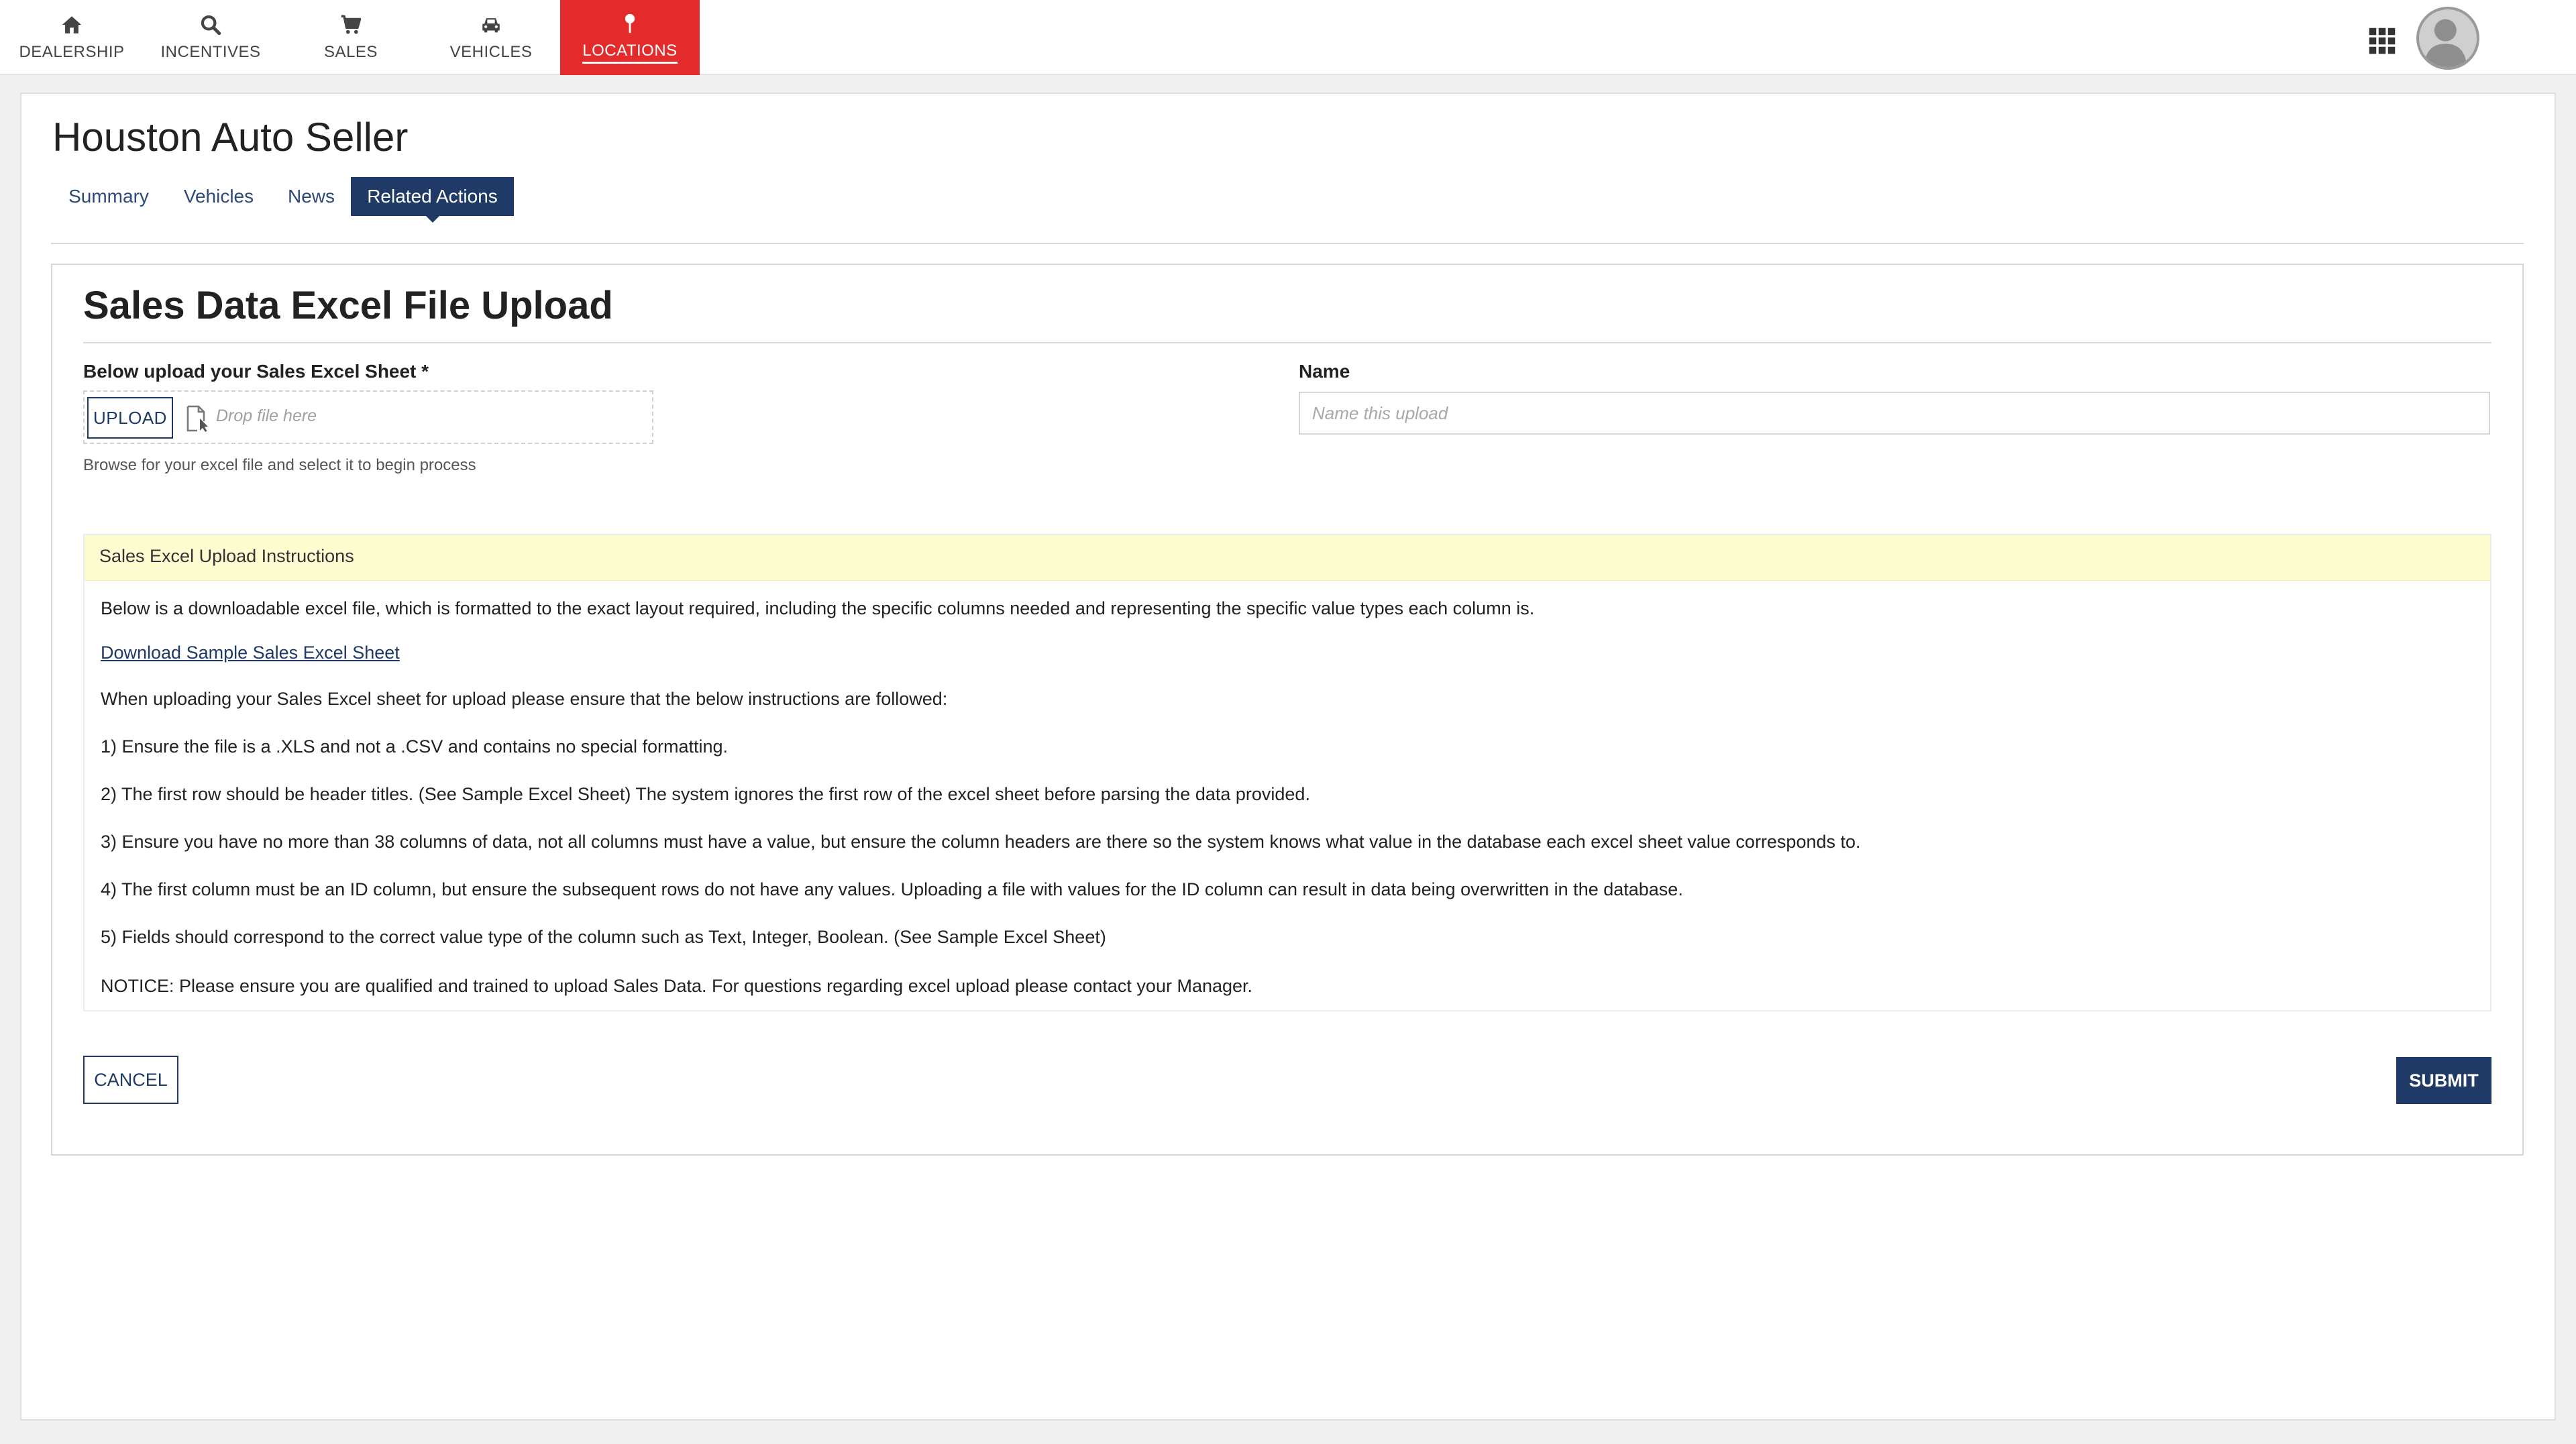 The width and height of the screenshot is (2576, 1444). What do you see at coordinates (250, 653) in the screenshot?
I see `download-sample-link: Download Sample Sales Excel Sheet` at bounding box center [250, 653].